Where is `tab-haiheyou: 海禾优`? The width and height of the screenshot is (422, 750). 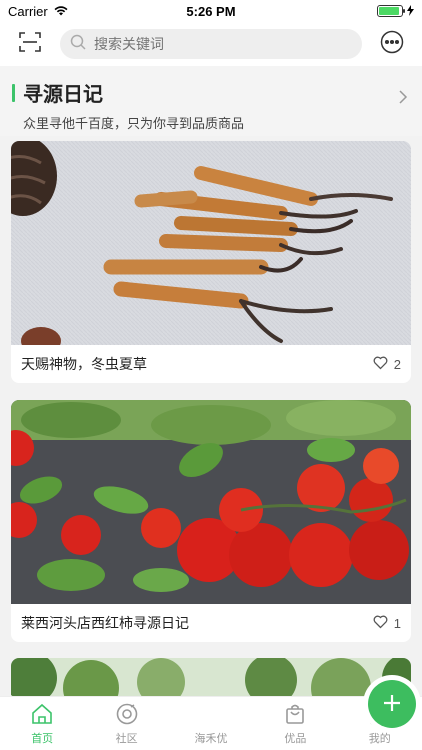 tab-haiheyou: 海禾优 is located at coordinates (298, 713).